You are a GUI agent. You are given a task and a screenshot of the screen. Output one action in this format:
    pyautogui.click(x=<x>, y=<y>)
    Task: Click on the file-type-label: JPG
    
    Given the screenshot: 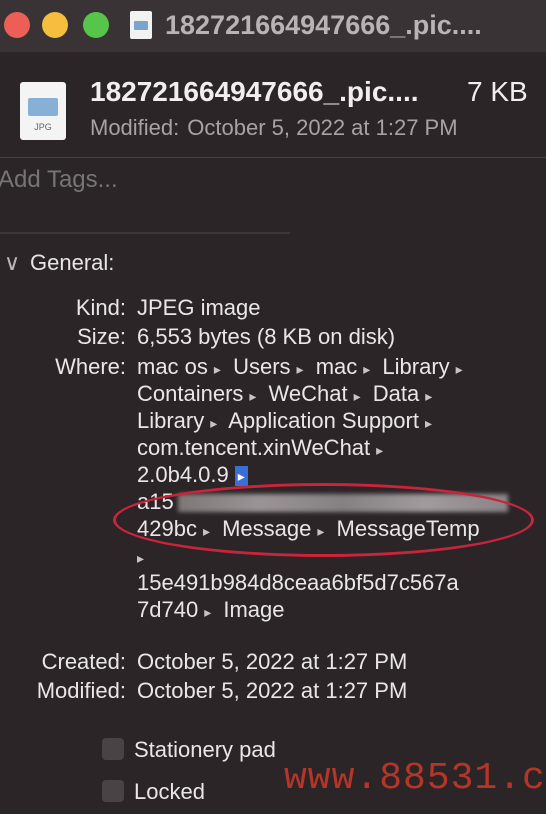 What is the action you would take?
    pyautogui.click(x=43, y=127)
    